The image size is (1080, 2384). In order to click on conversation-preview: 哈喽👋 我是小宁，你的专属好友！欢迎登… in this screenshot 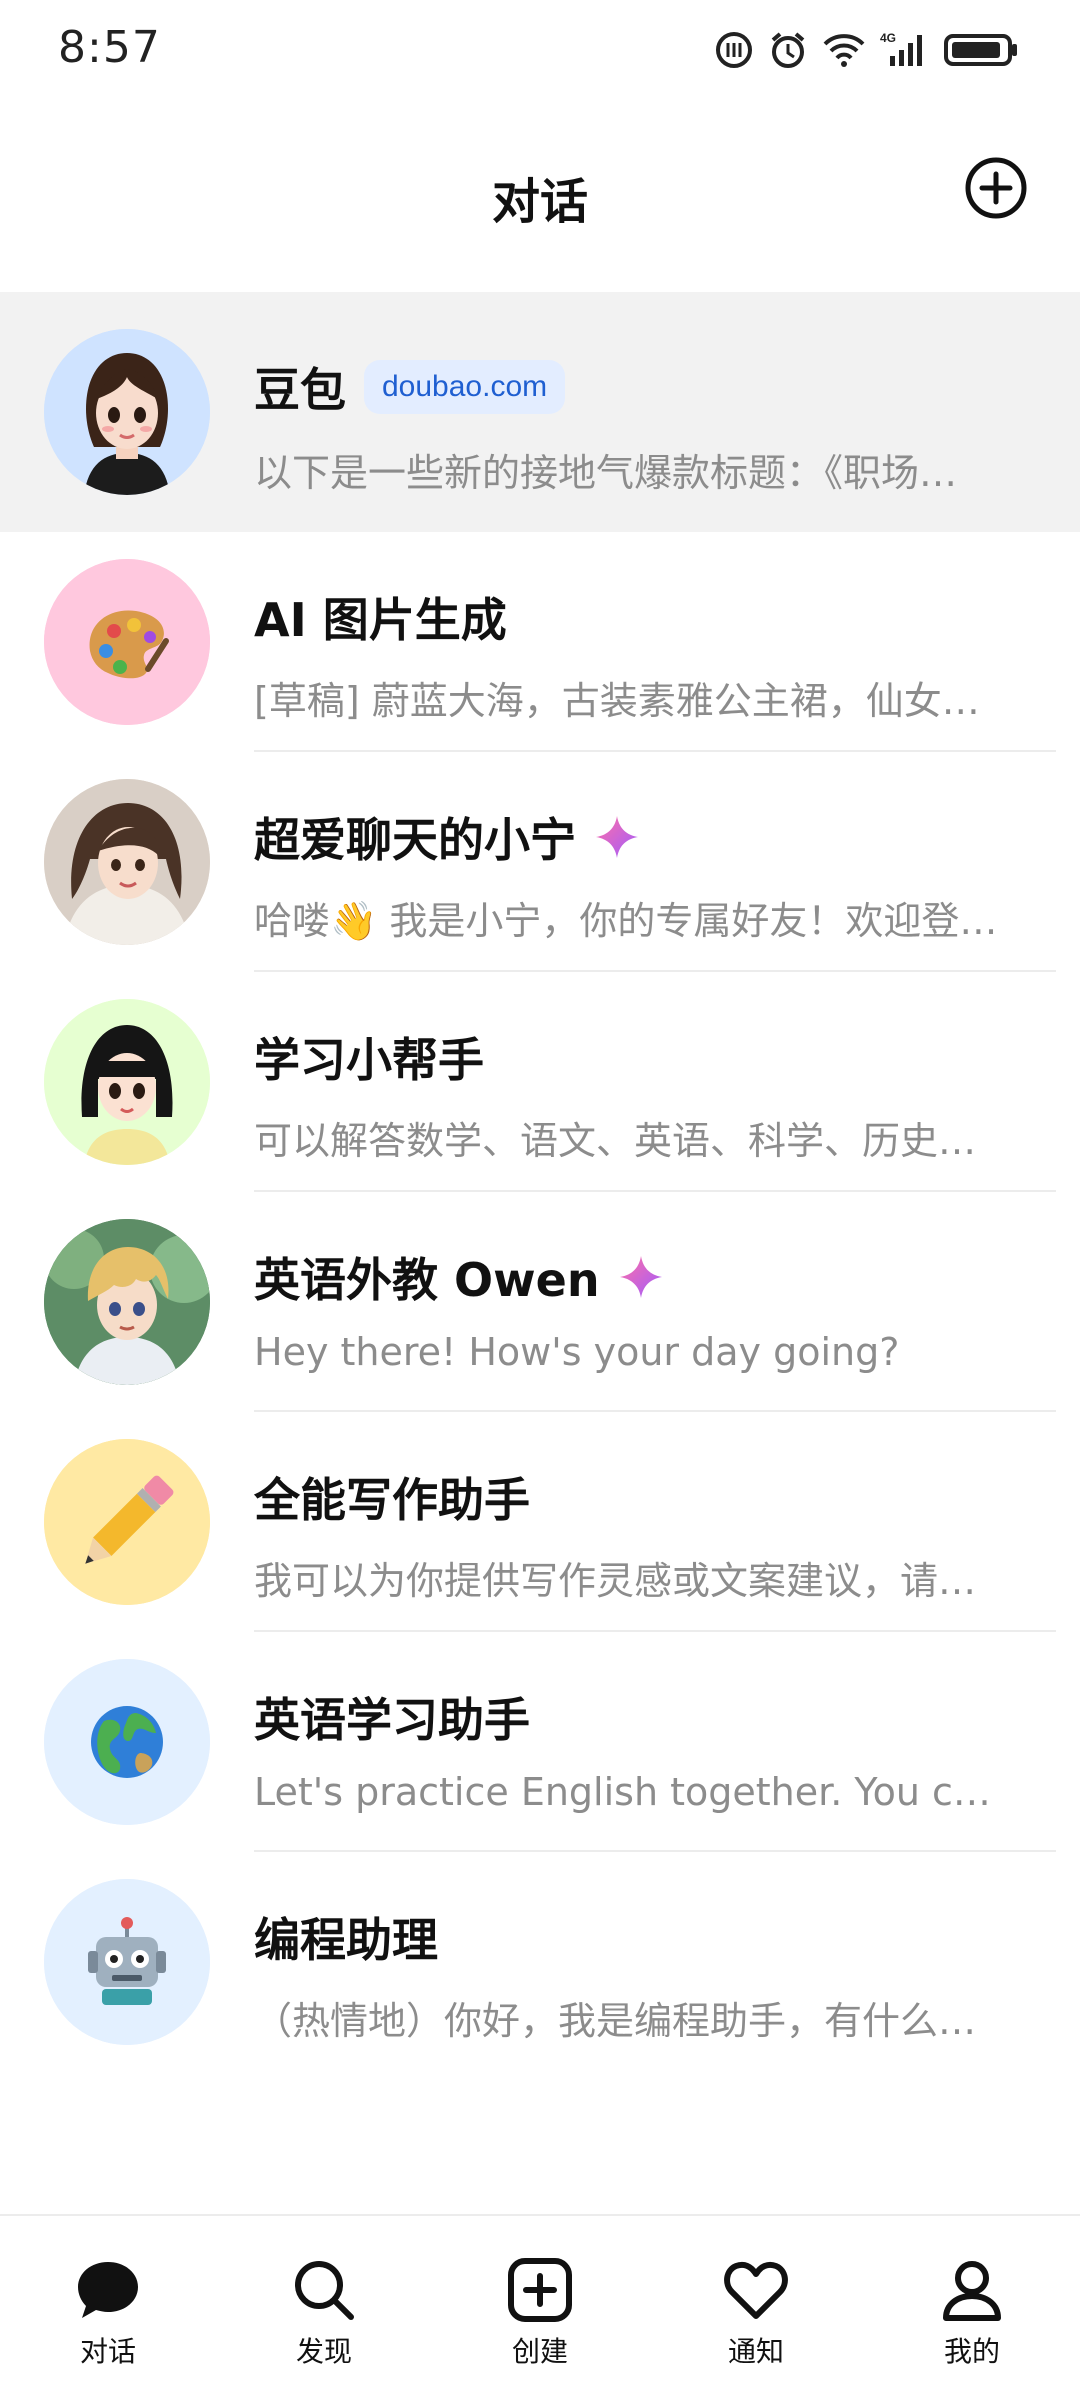, I will do `click(626, 921)`.